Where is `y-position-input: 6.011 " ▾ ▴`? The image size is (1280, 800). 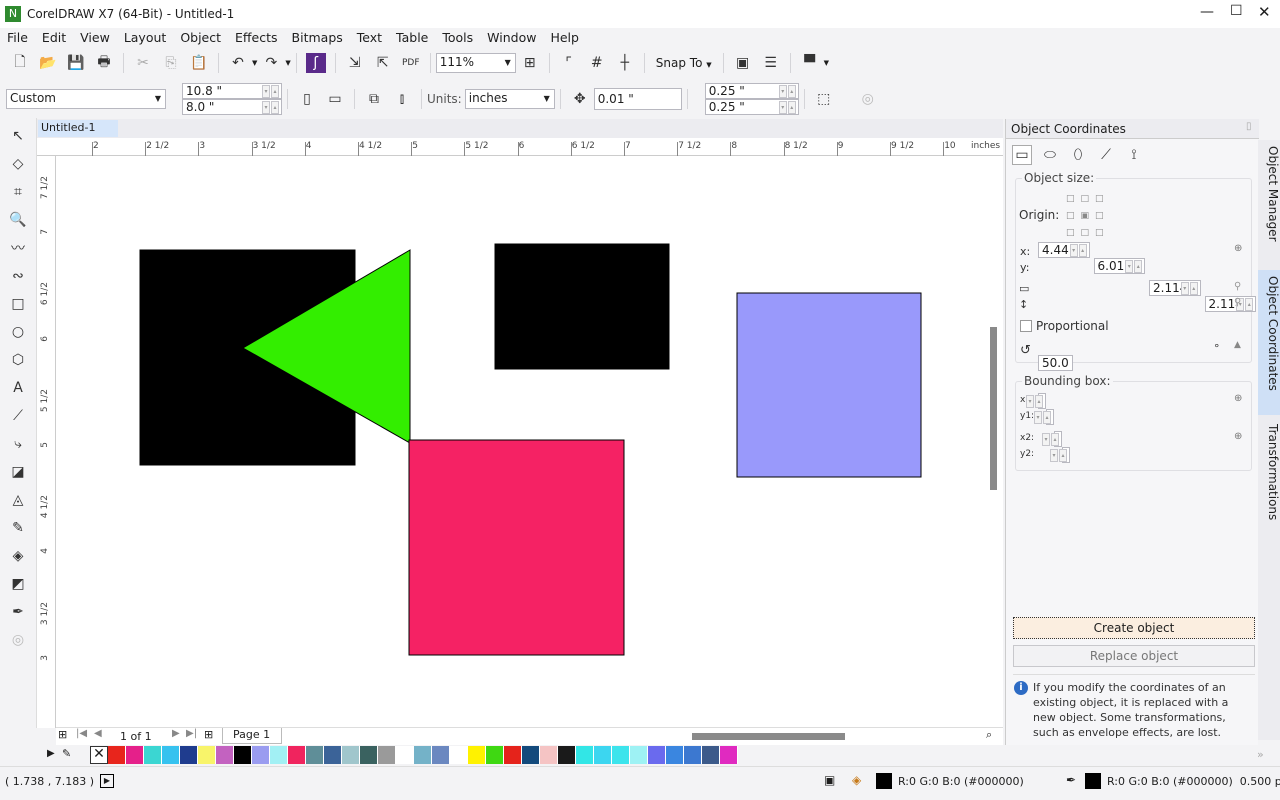 y-position-input: 6.011 " ▾ ▴ is located at coordinates (1119, 266).